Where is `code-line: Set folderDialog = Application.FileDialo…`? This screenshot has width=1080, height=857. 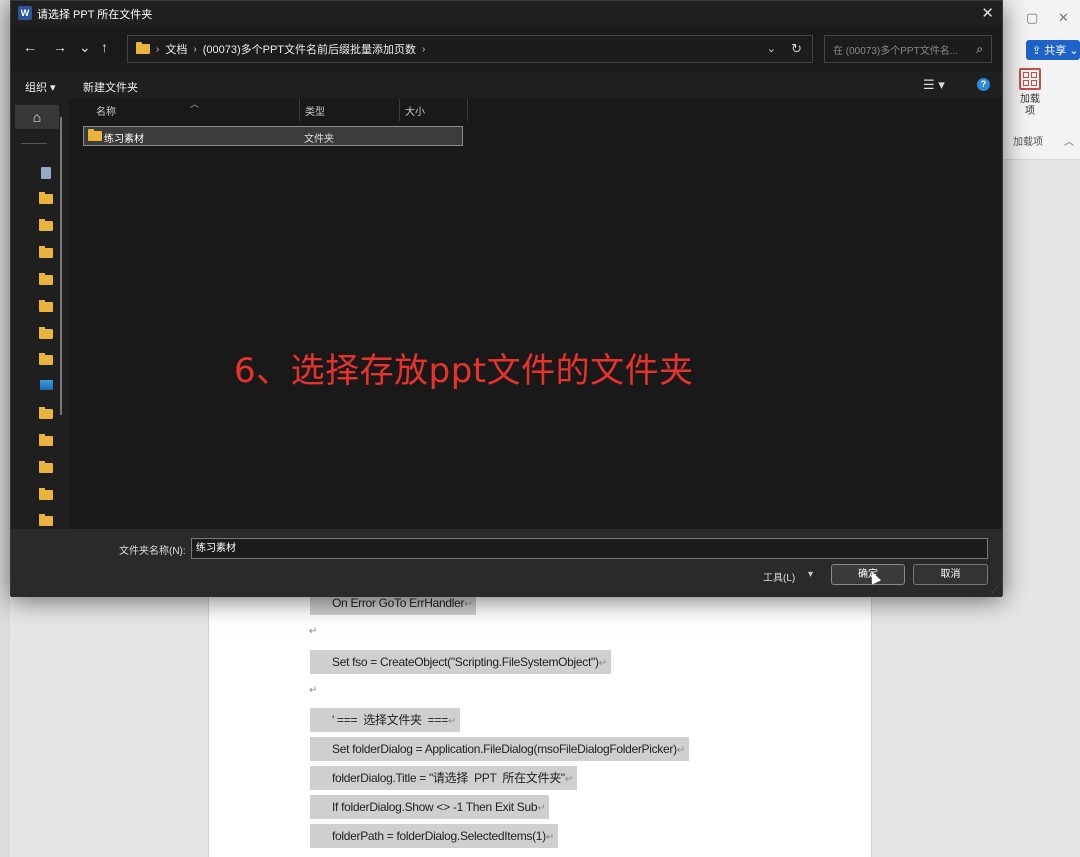
code-line: Set folderDialog = Application.FileDialo… is located at coordinates (499, 749).